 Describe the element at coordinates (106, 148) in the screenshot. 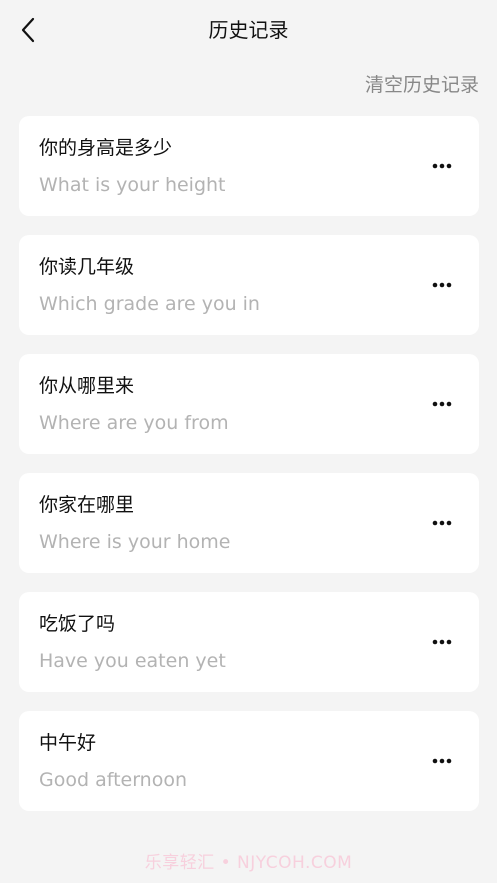

I see `history-item-chinese: 你的身高是多少` at that location.